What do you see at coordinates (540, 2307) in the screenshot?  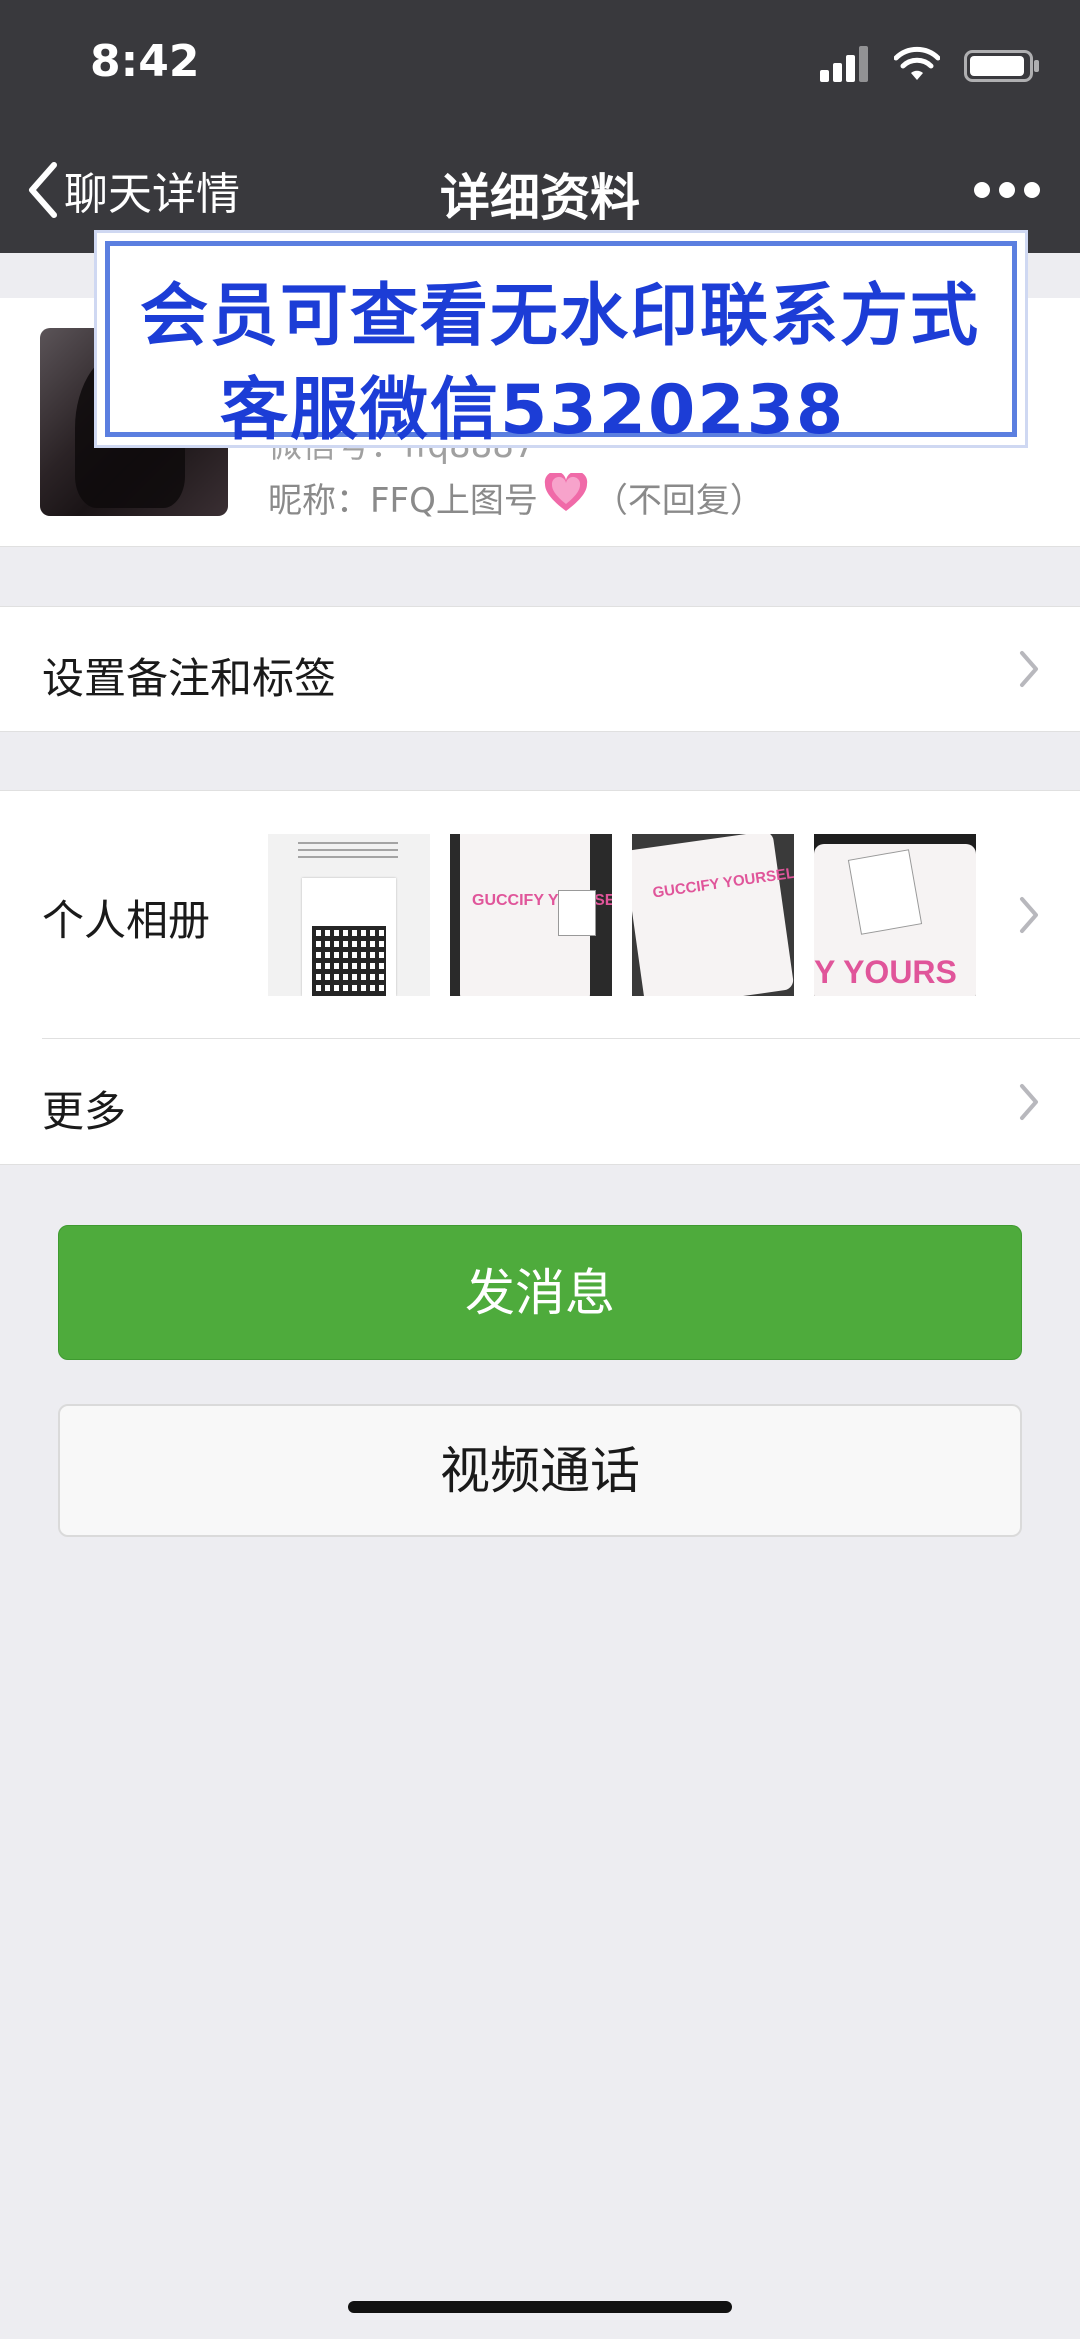 I see `home-indicator` at bounding box center [540, 2307].